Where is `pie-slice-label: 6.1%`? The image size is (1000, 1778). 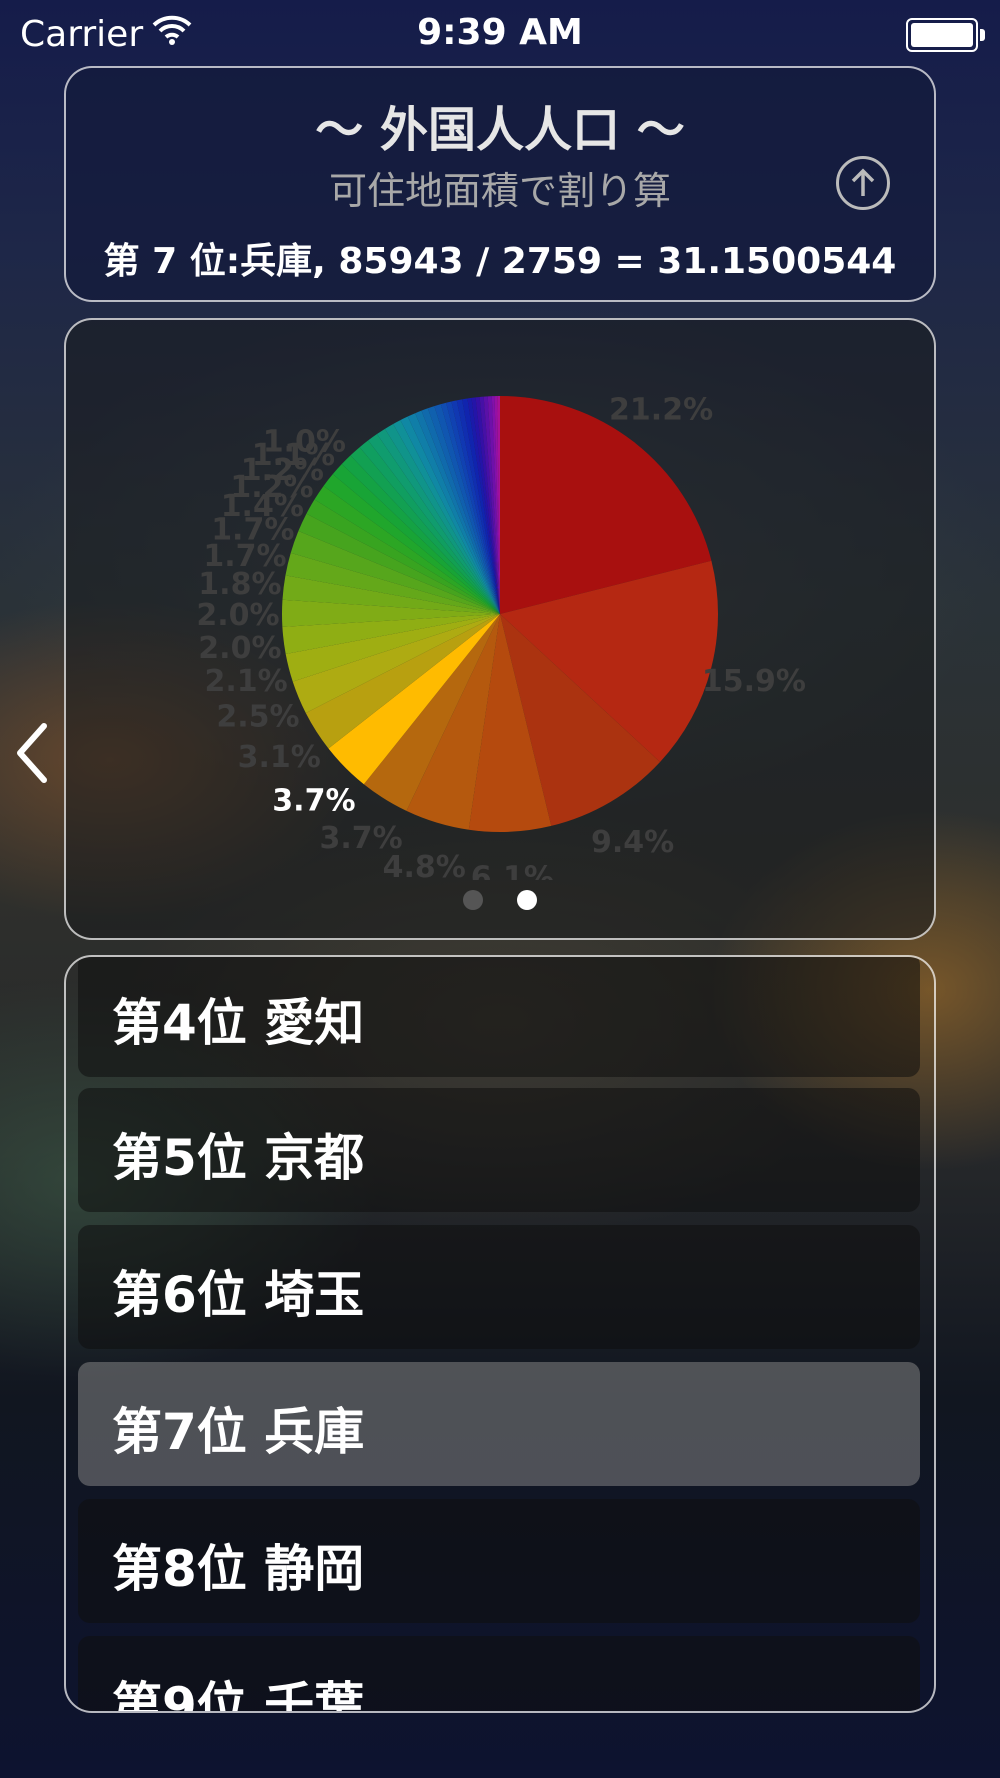 pie-slice-label: 6.1% is located at coordinates (512, 870).